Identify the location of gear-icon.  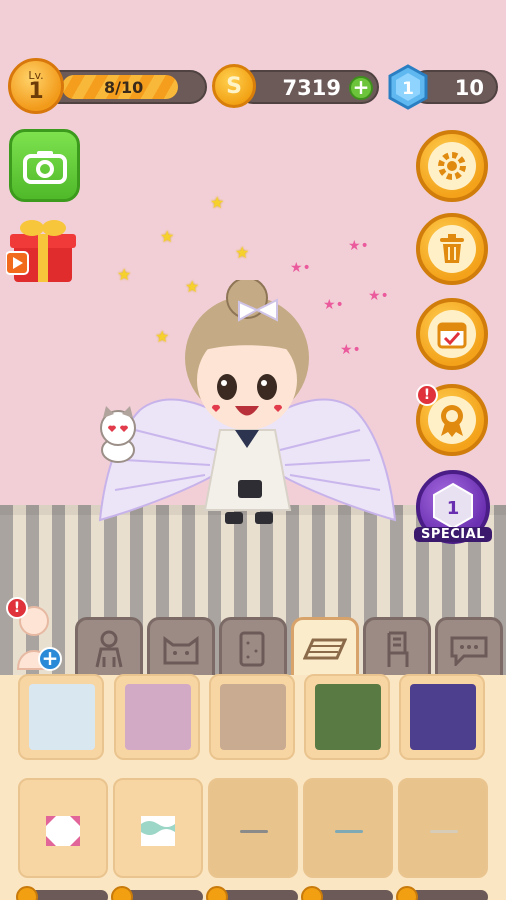
(452, 166).